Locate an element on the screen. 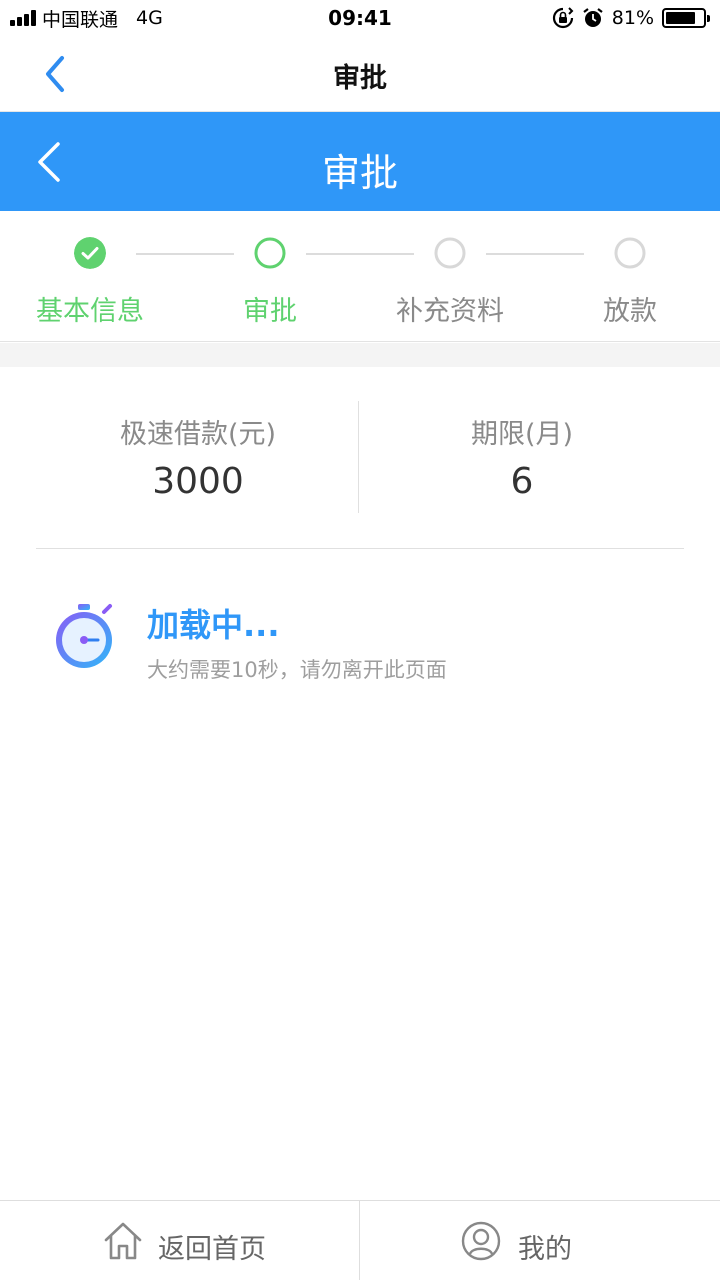  battery-fill is located at coordinates (681, 18).